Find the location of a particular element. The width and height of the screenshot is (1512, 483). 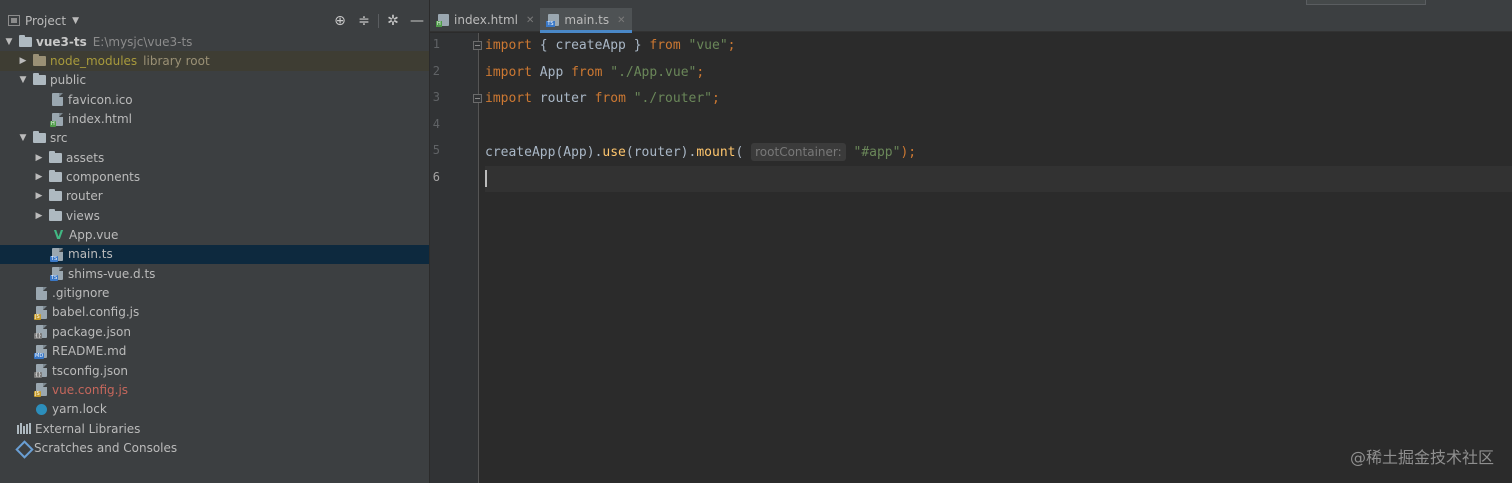

text-caret is located at coordinates (486, 178).